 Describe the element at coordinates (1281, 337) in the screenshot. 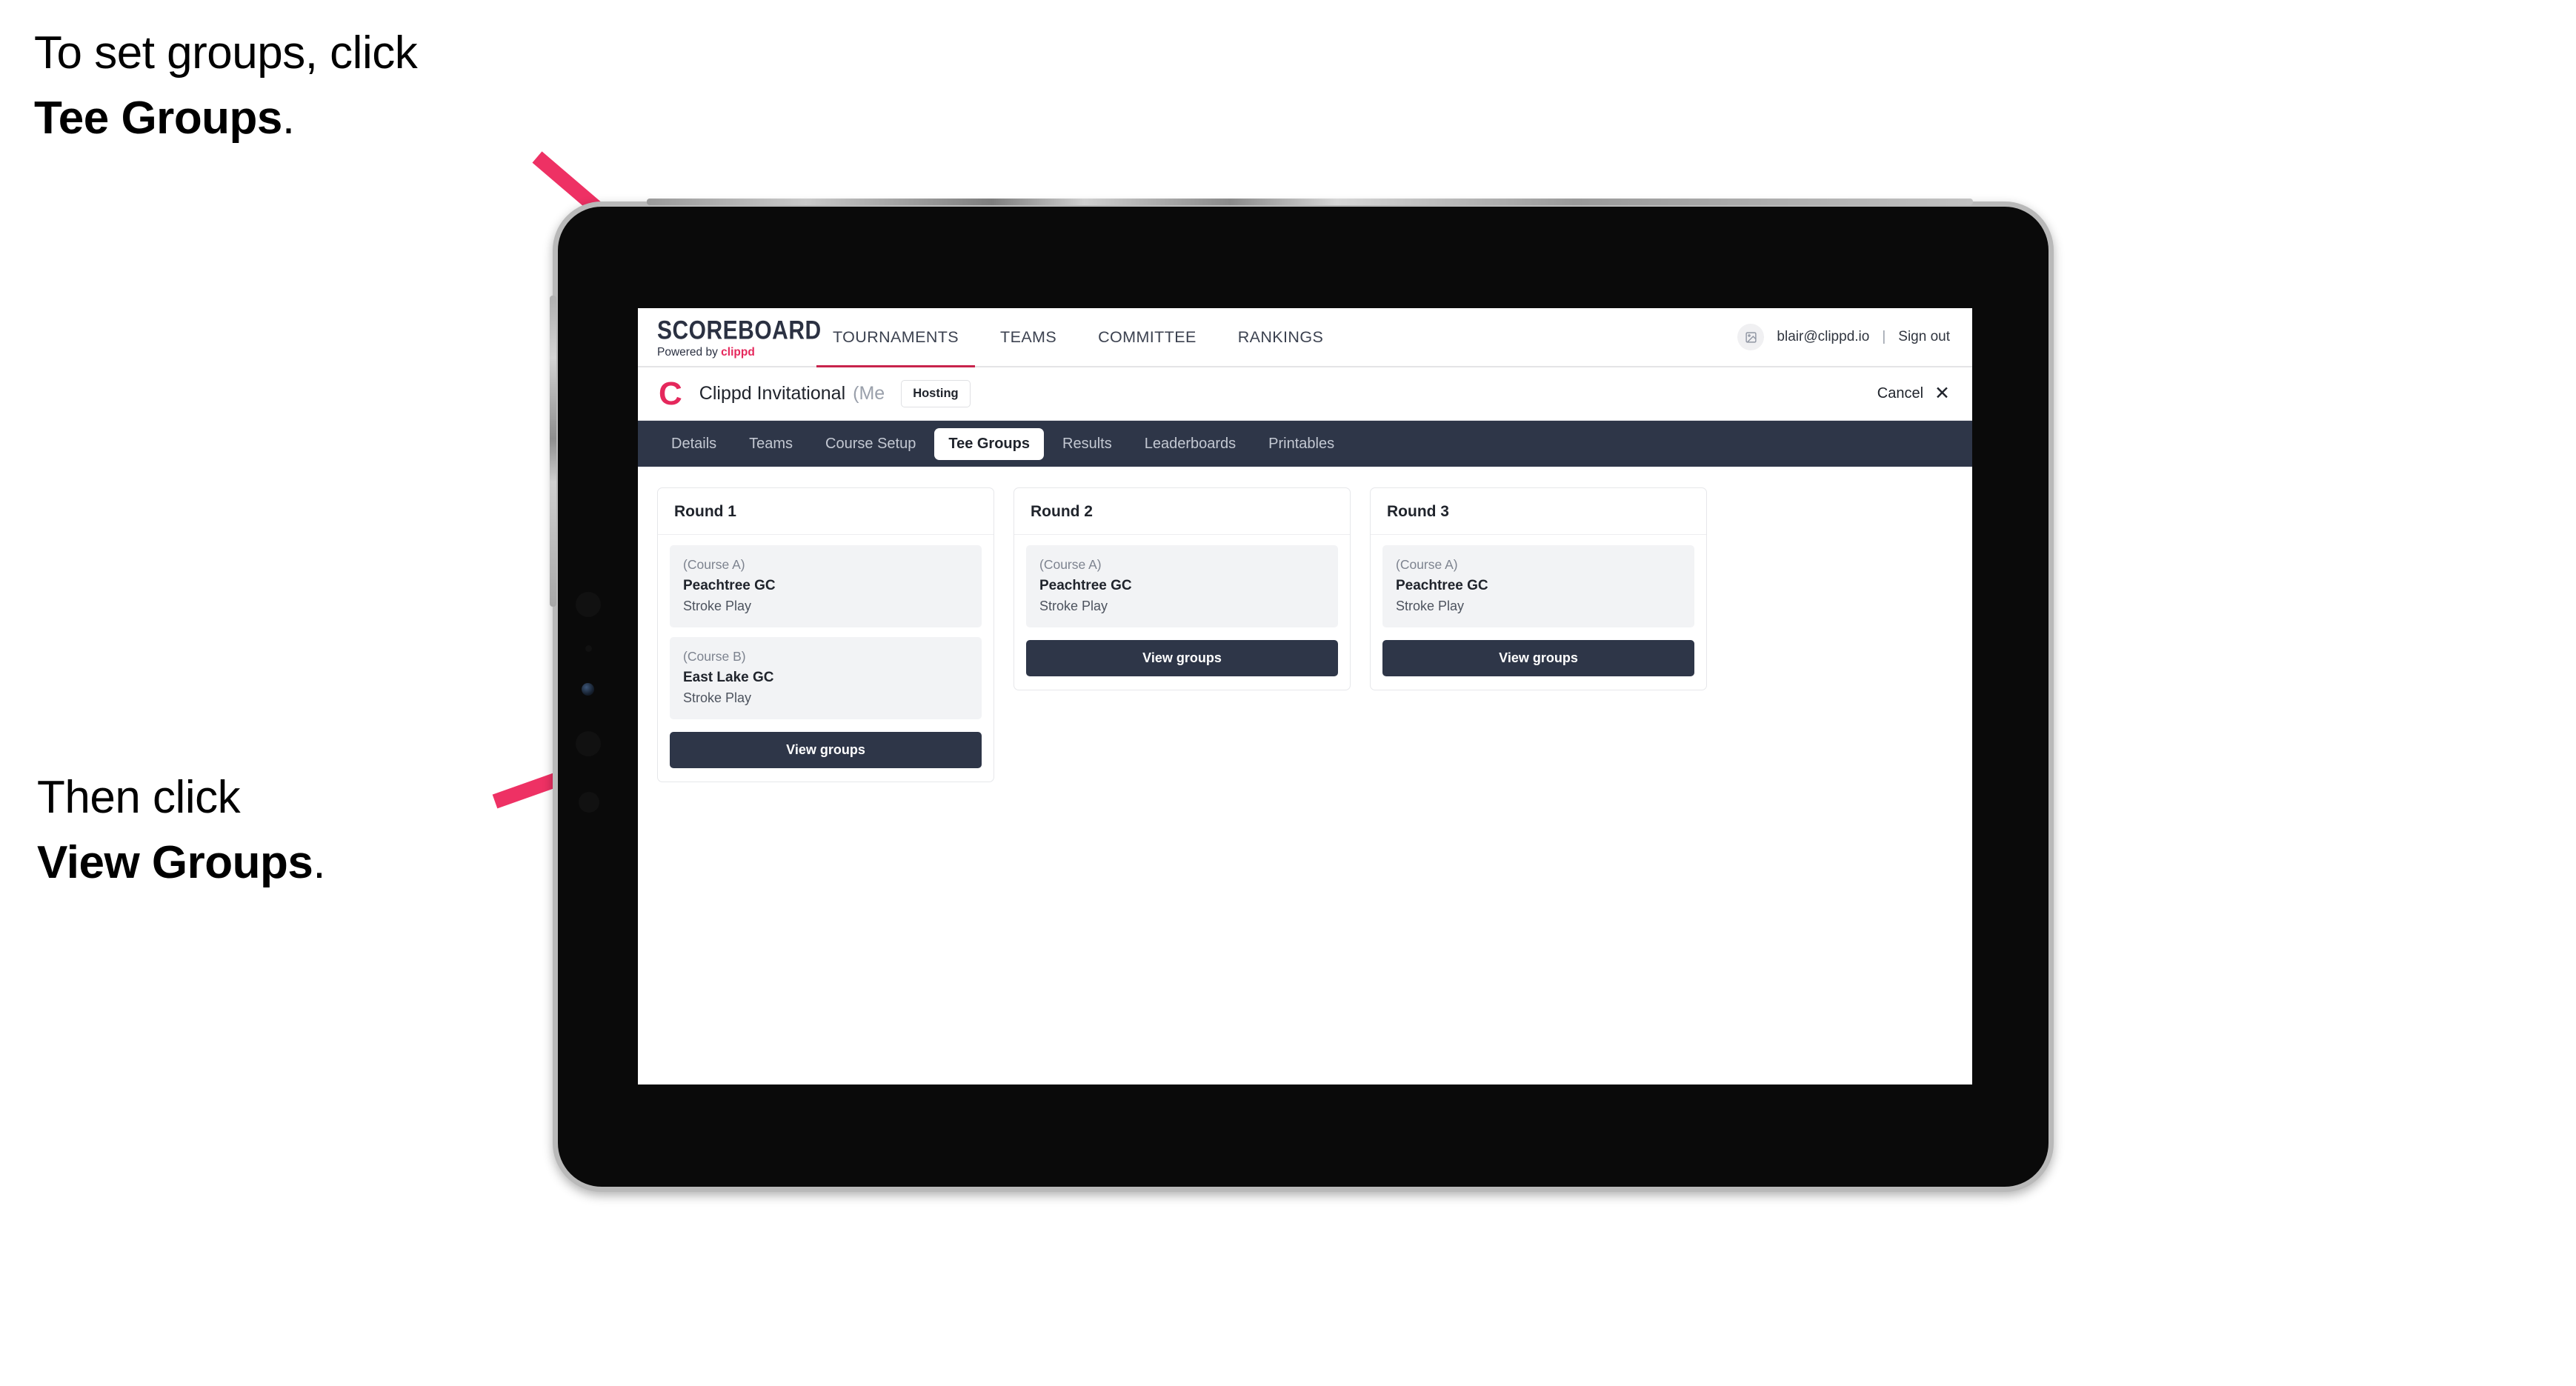

I see `nav-link-rankings: RANKINGS` at that location.